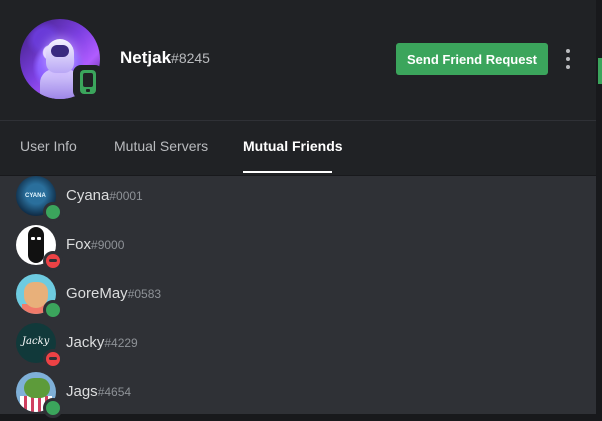 The height and width of the screenshot is (421, 602). I want to click on profile-username: Netjak#8245, so click(165, 58).